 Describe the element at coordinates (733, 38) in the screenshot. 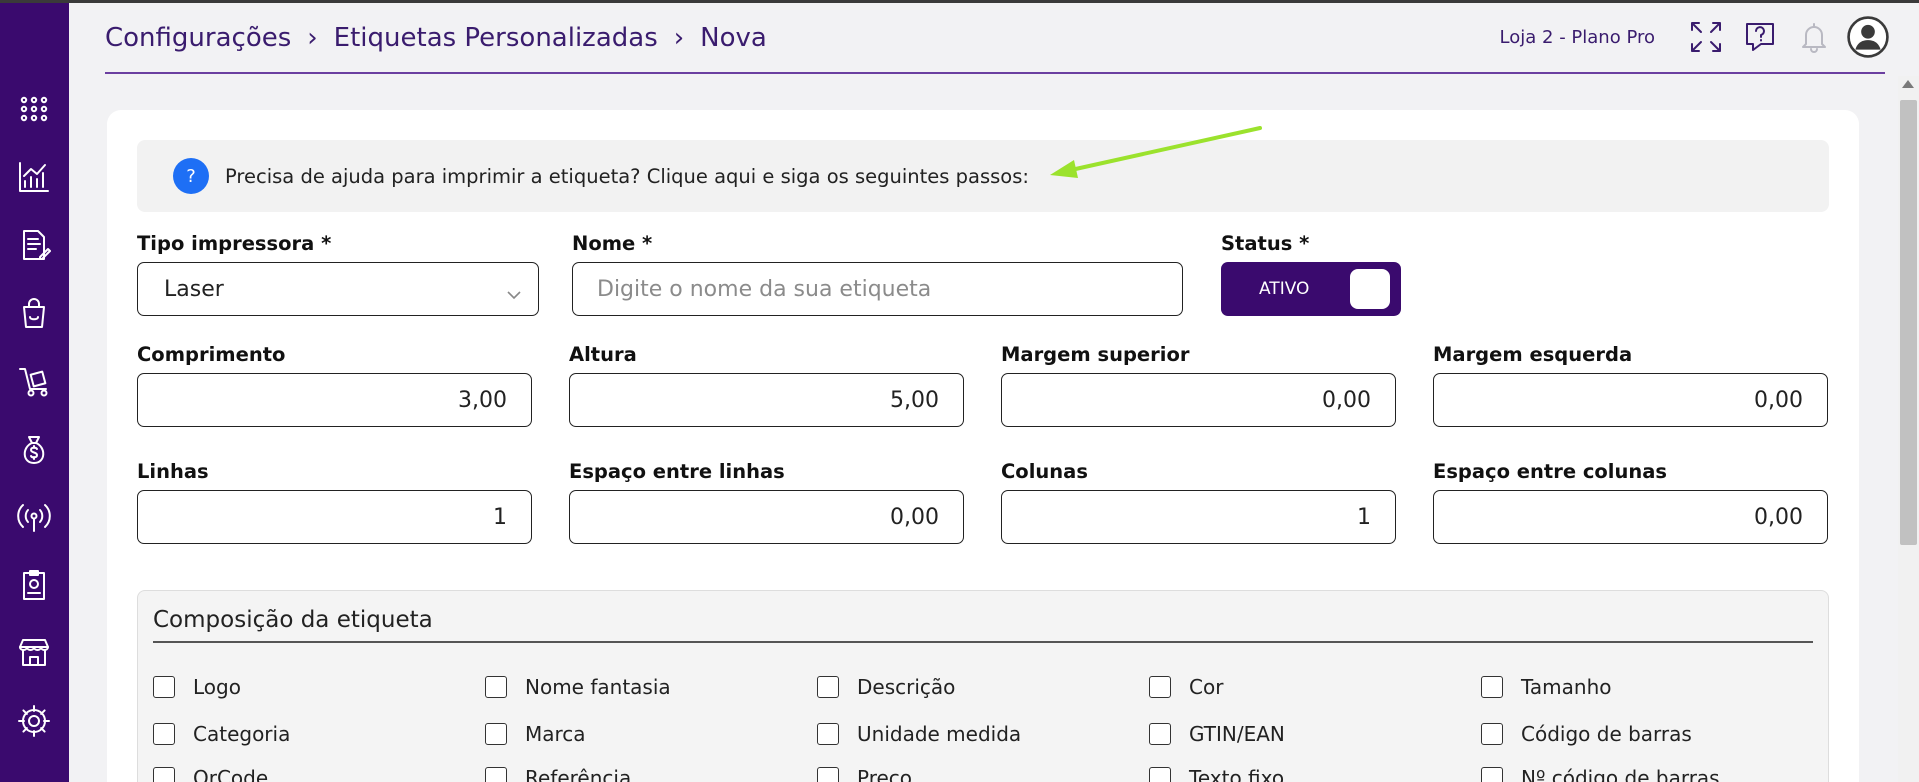

I see `breadcrumb-current: Nova` at that location.